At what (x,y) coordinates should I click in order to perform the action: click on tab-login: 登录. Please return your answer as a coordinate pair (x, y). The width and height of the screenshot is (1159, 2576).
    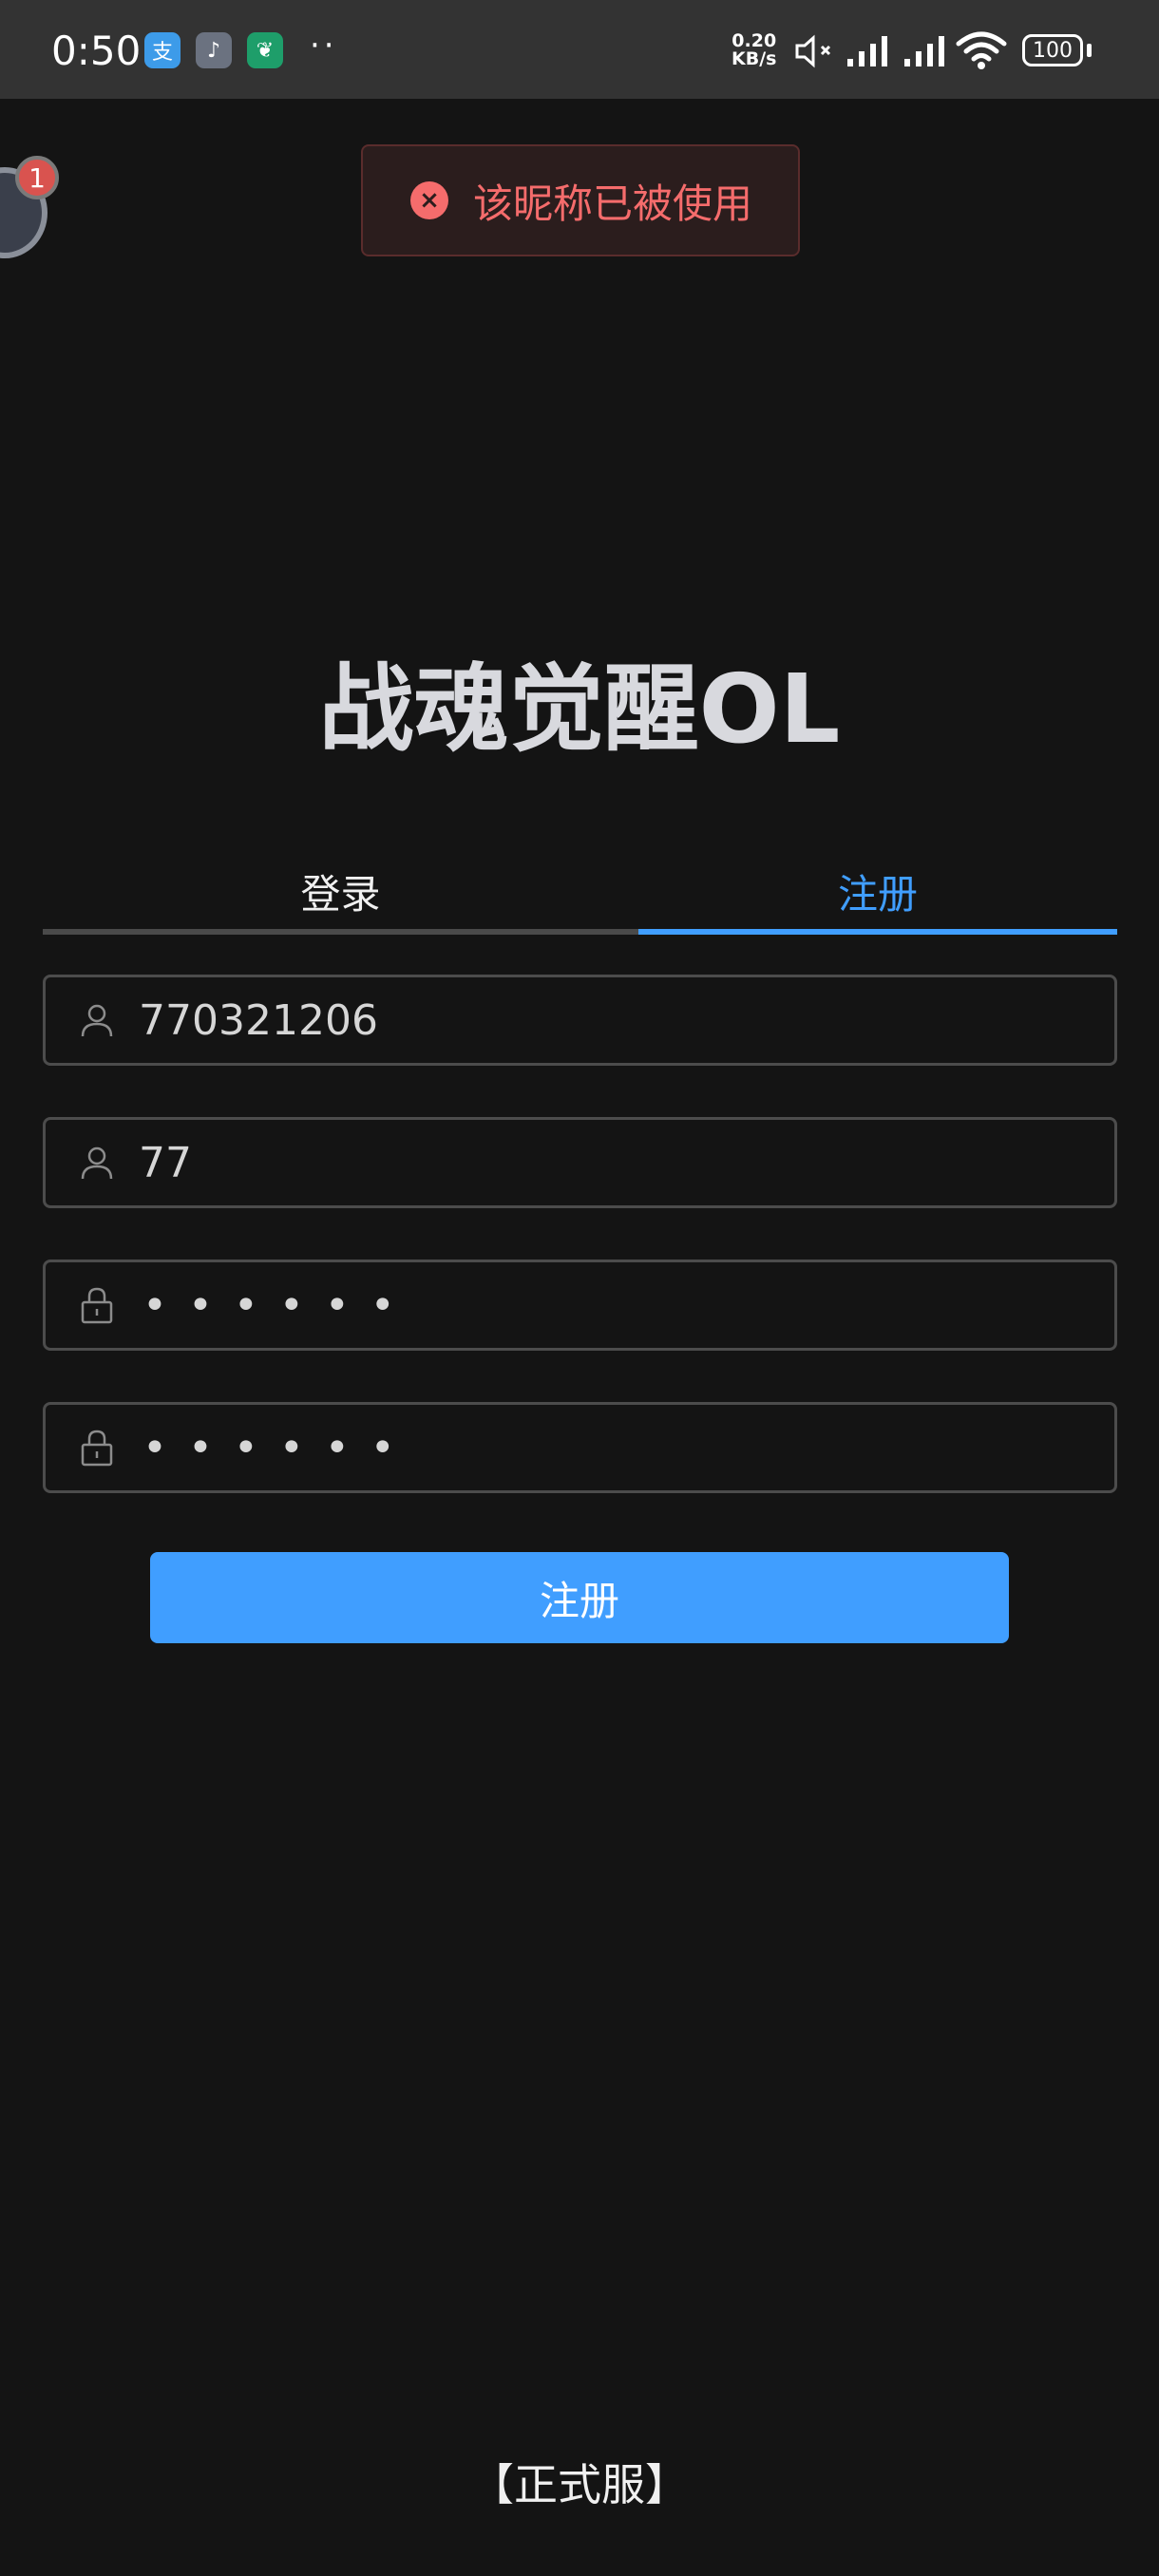
    Looking at the image, I should click on (340, 891).